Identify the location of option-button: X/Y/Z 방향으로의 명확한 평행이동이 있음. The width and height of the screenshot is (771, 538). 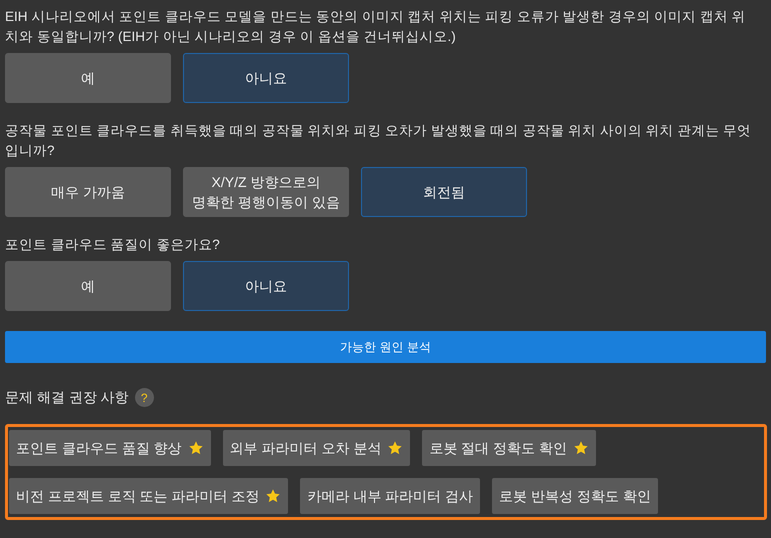
(266, 192).